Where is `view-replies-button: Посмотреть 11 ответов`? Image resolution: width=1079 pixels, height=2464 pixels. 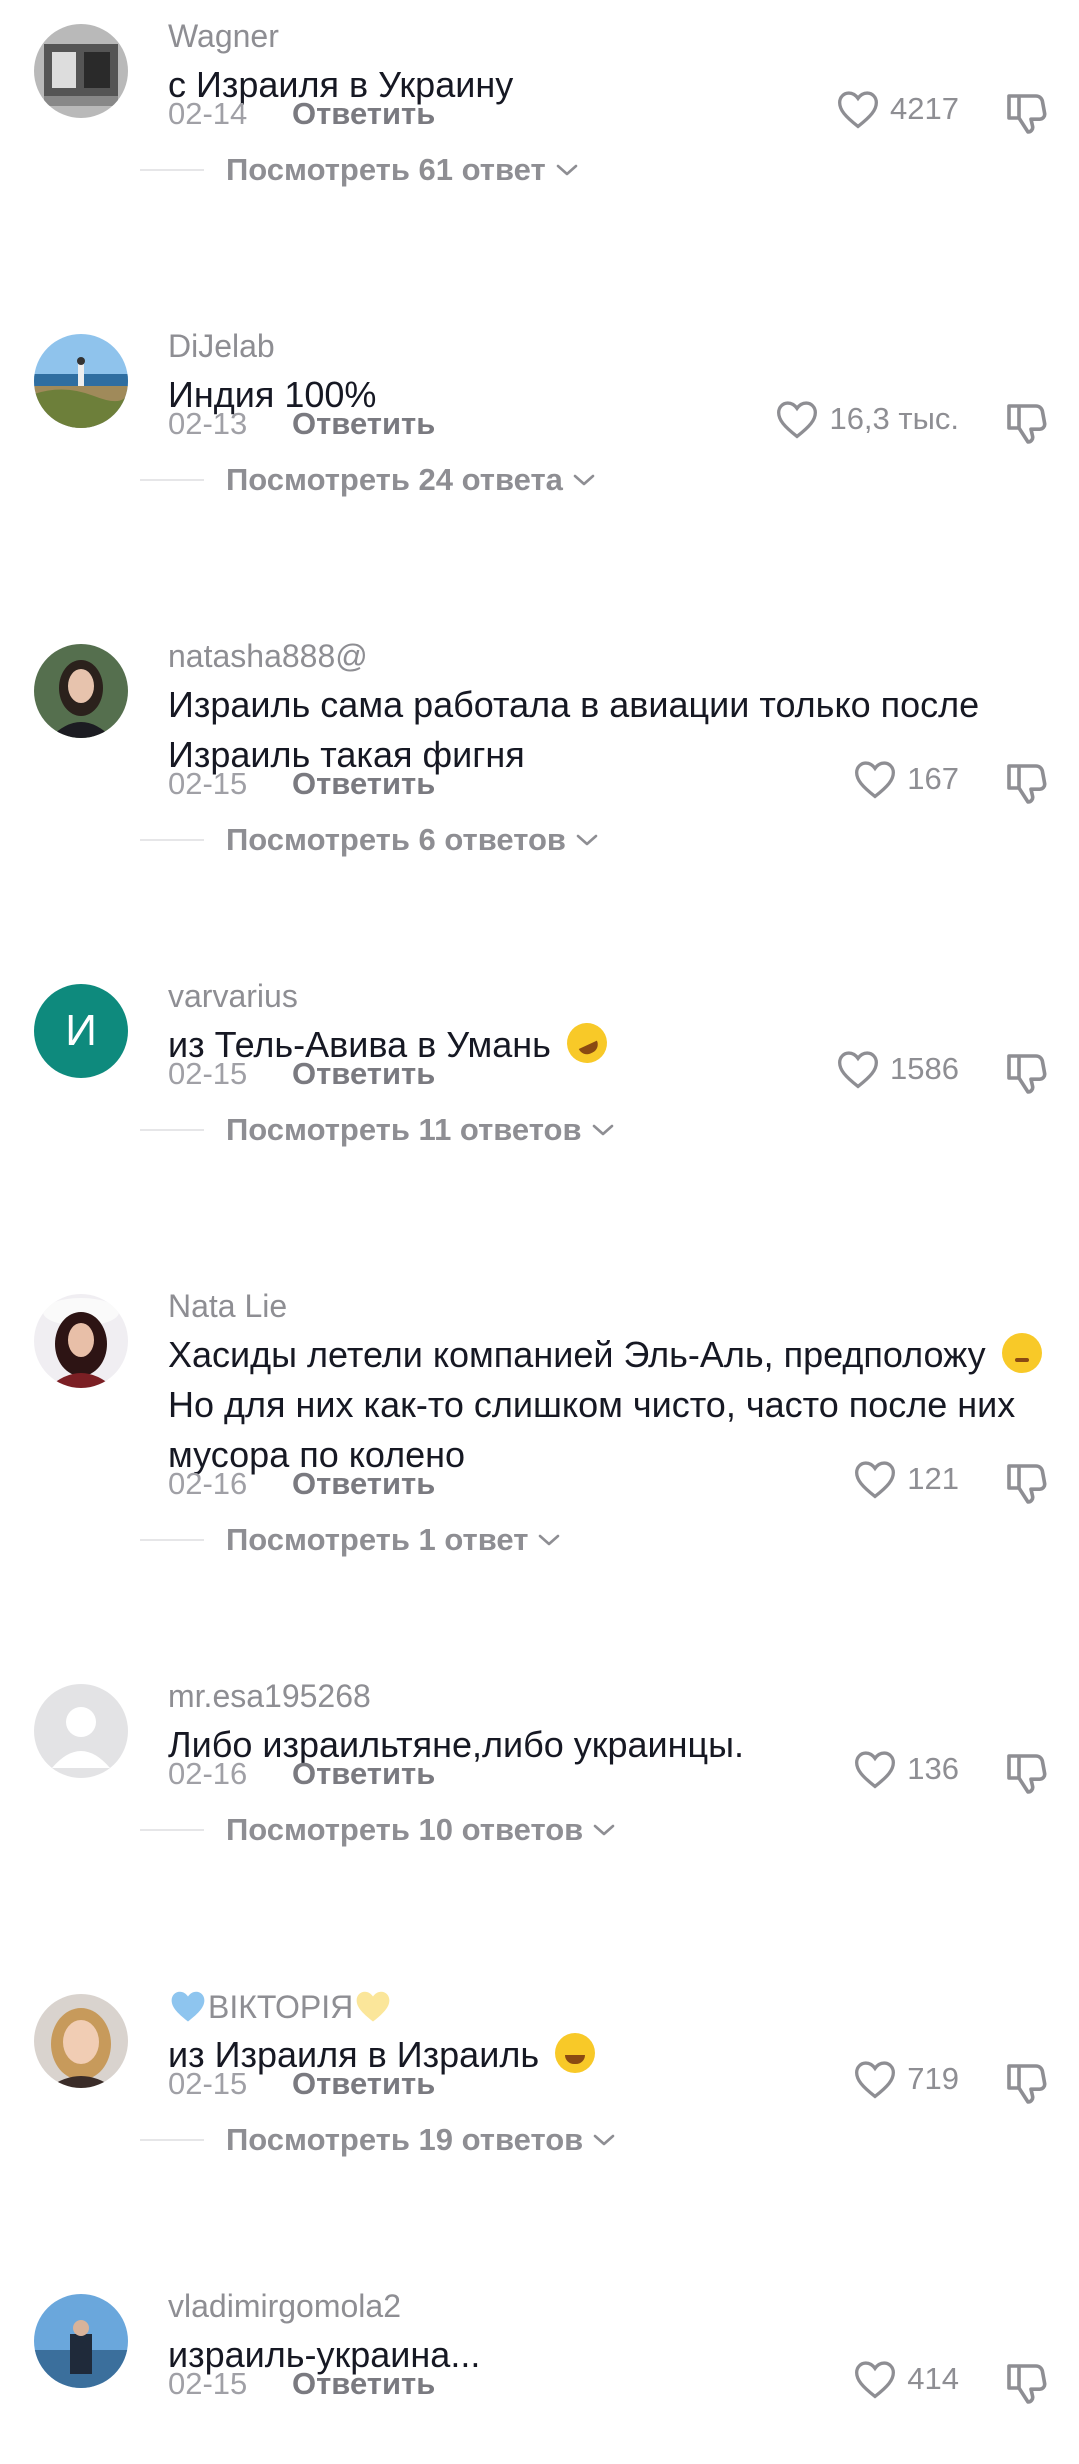 view-replies-button: Посмотреть 11 ответов is located at coordinates (378, 1130).